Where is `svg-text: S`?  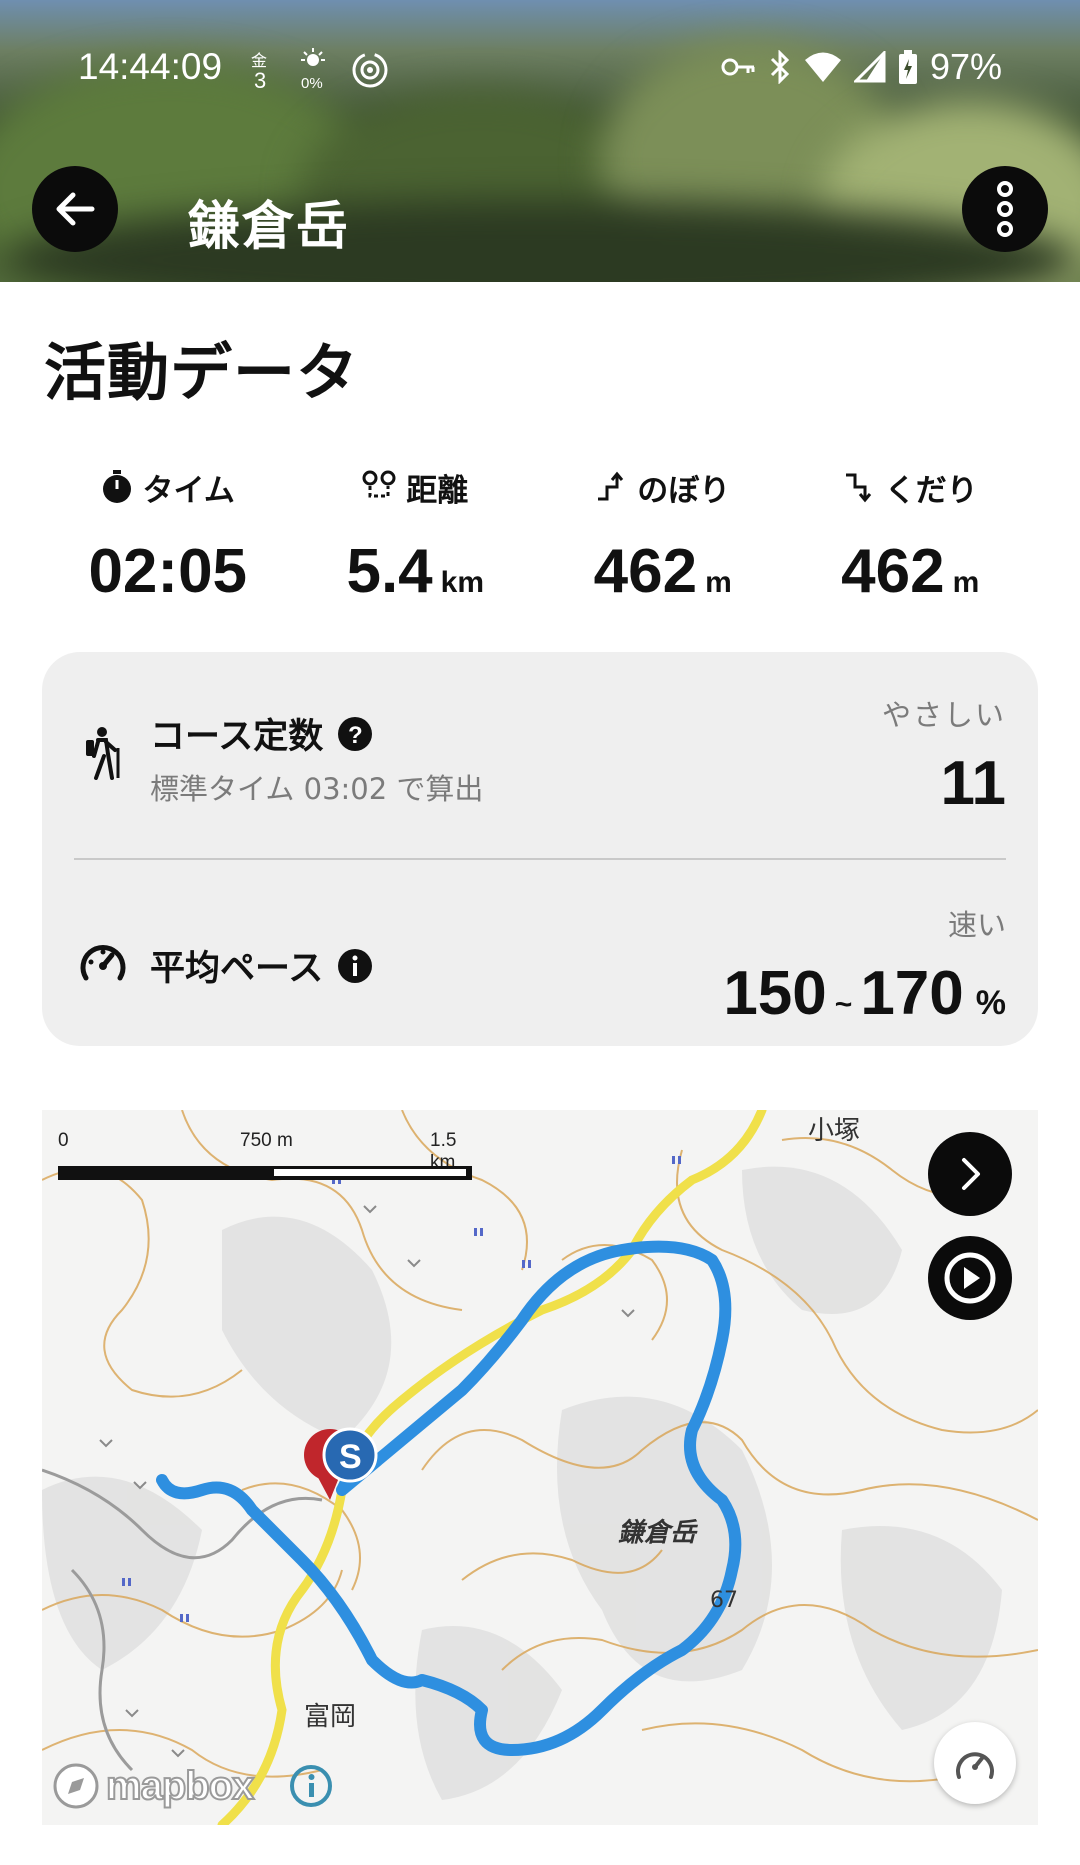 svg-text: S is located at coordinates (350, 1457).